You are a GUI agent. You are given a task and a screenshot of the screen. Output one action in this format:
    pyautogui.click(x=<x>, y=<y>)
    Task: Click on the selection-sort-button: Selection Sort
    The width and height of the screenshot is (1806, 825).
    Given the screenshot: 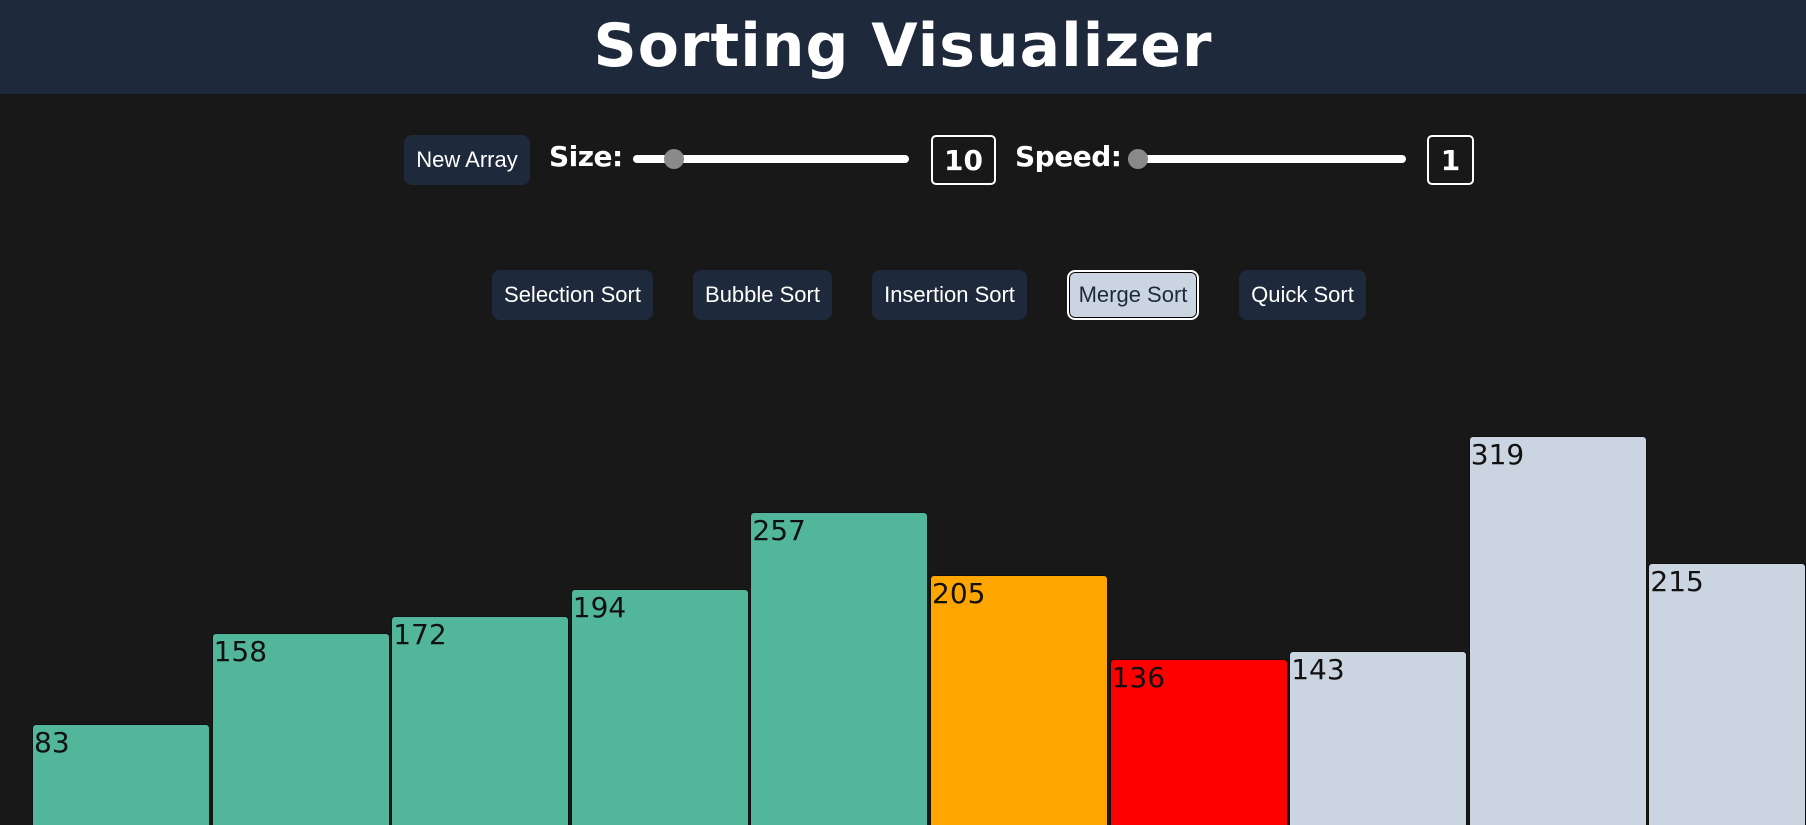 What is the action you would take?
    pyautogui.click(x=572, y=295)
    